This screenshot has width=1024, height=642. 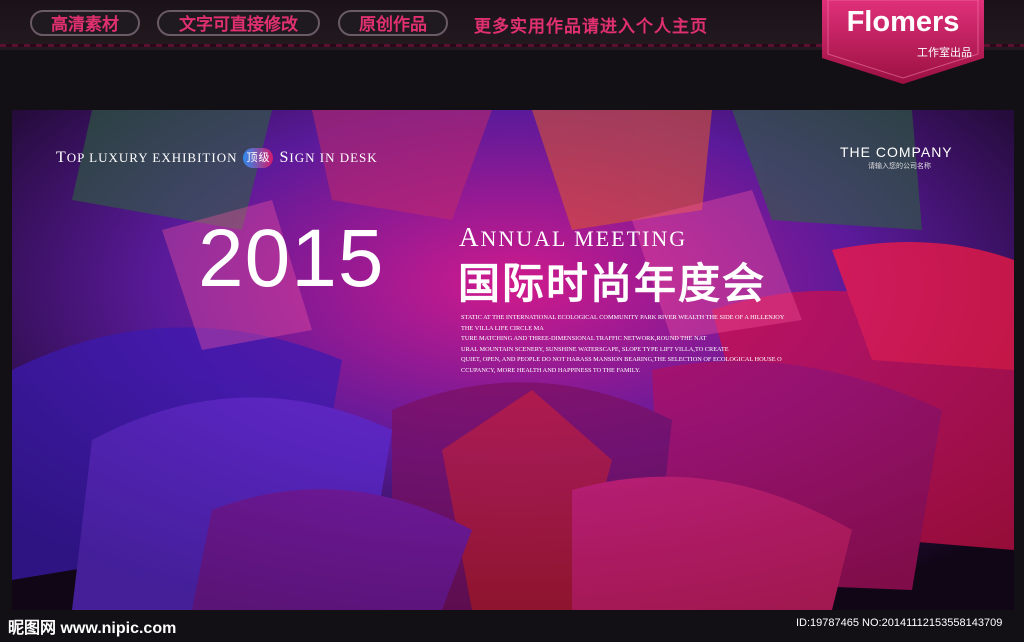 What do you see at coordinates (291, 258) in the screenshot?
I see `year-text: 2015` at bounding box center [291, 258].